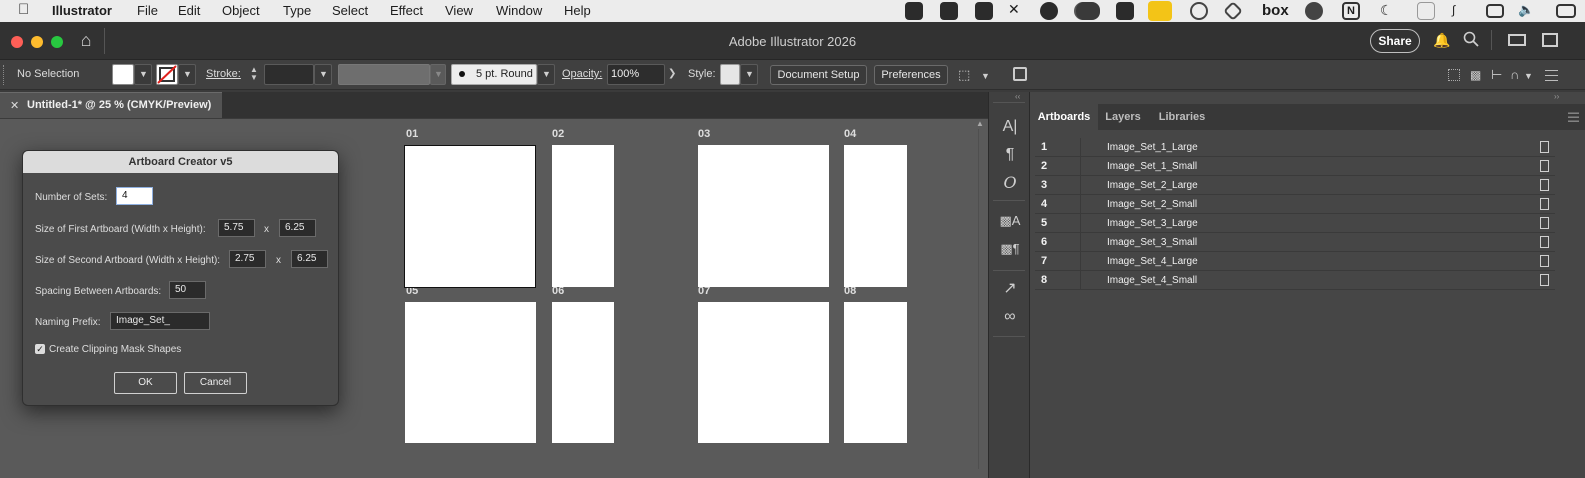  What do you see at coordinates (636, 74) in the screenshot?
I see `opacity-input: 100%` at bounding box center [636, 74].